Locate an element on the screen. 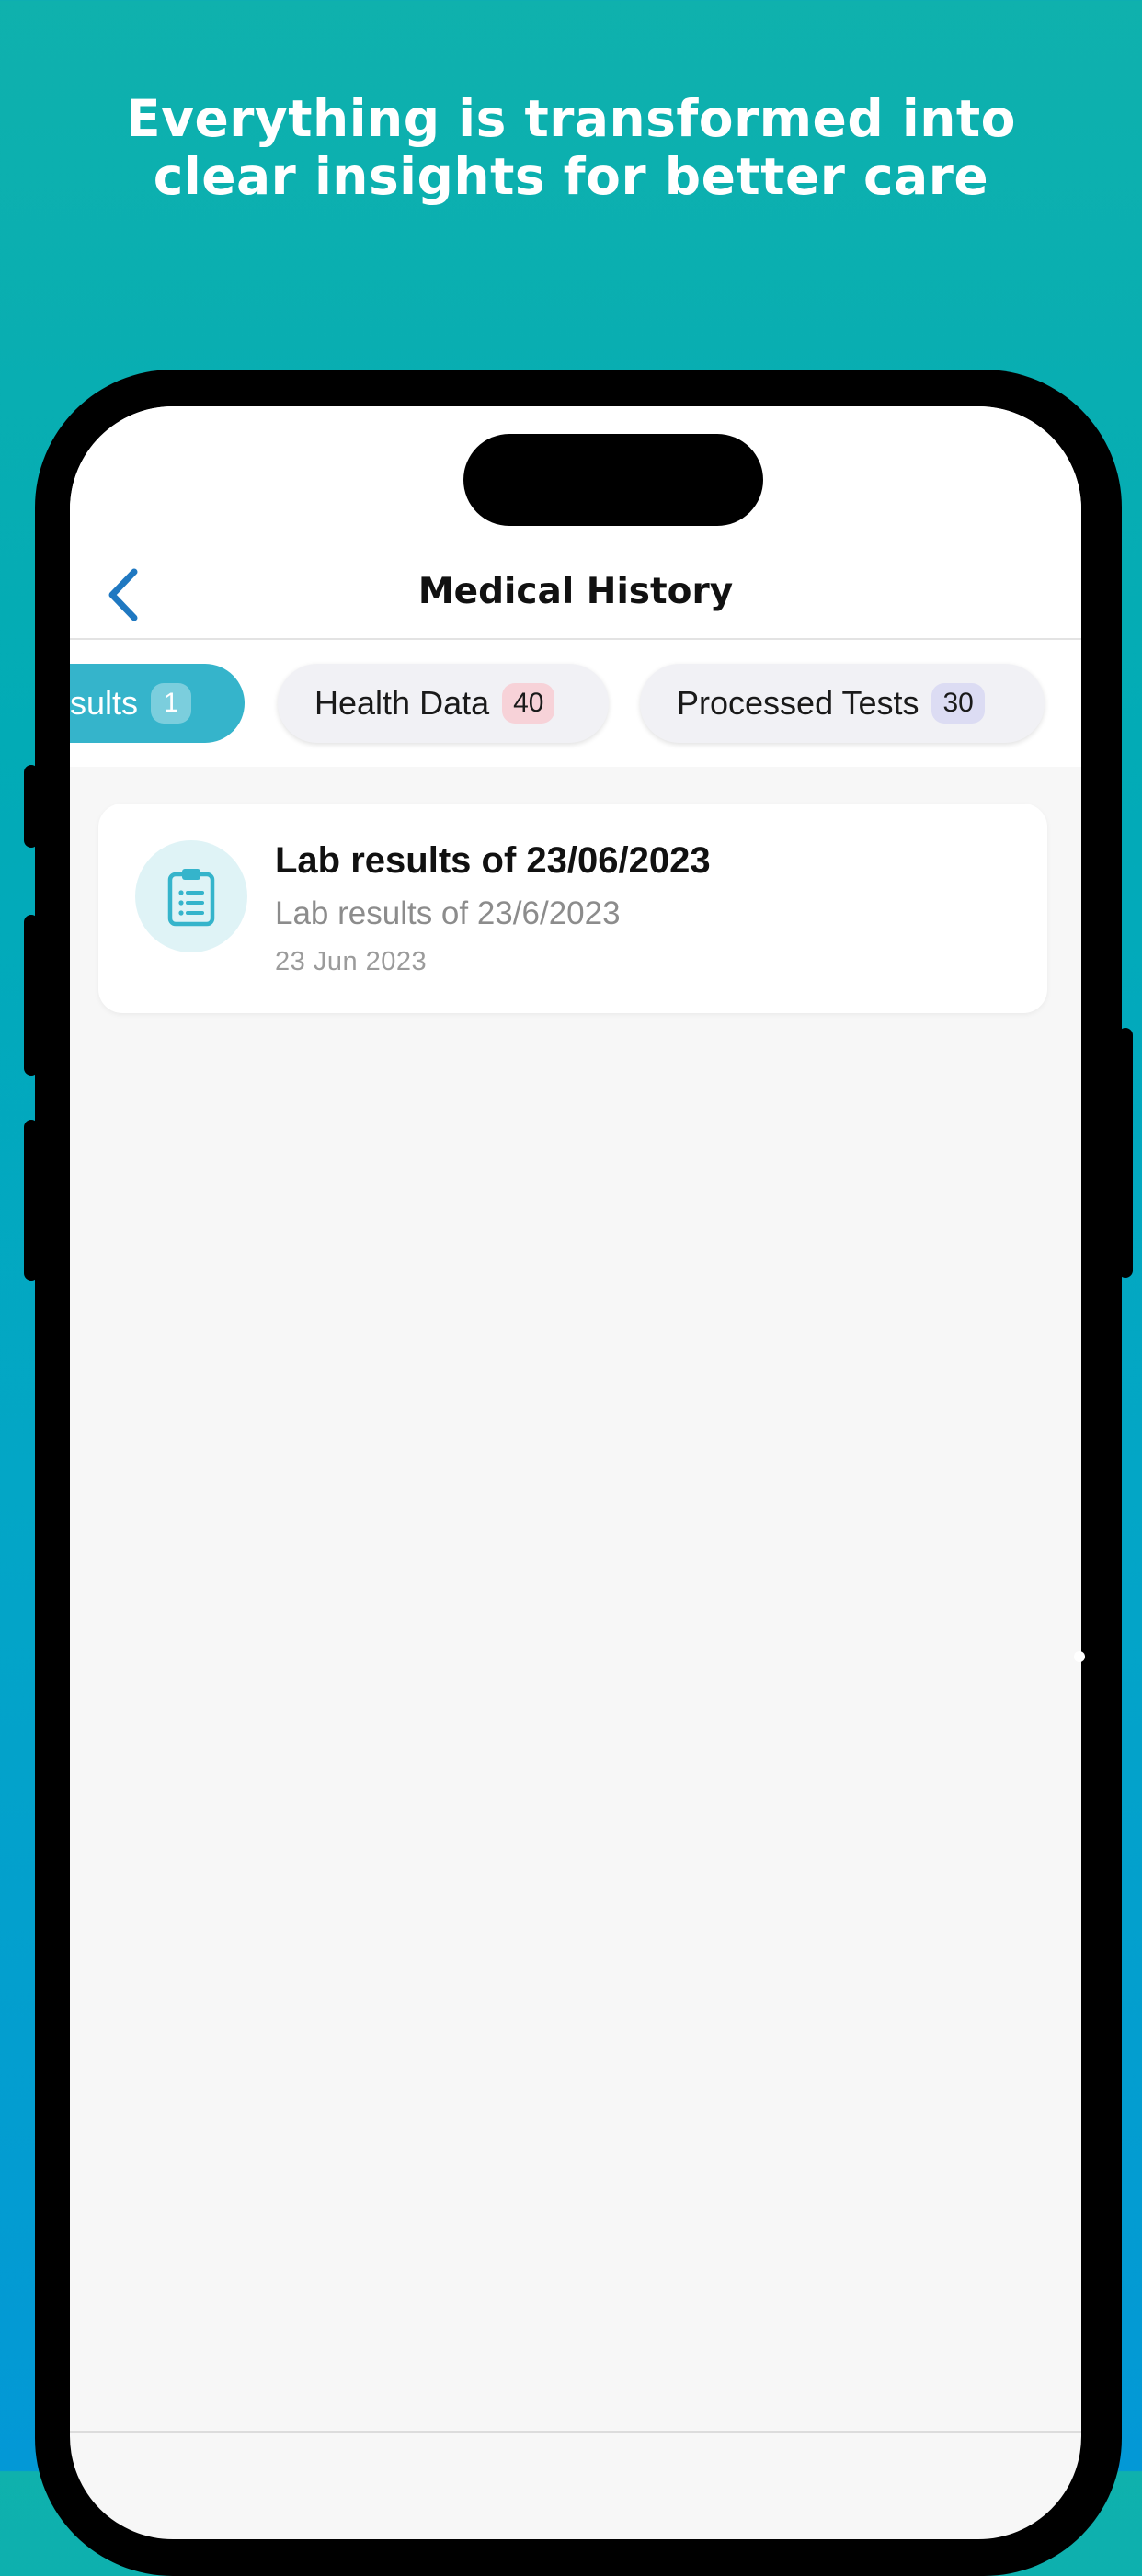 Image resolution: width=1142 pixels, height=2576 pixels. clipboard-icon is located at coordinates (191, 898).